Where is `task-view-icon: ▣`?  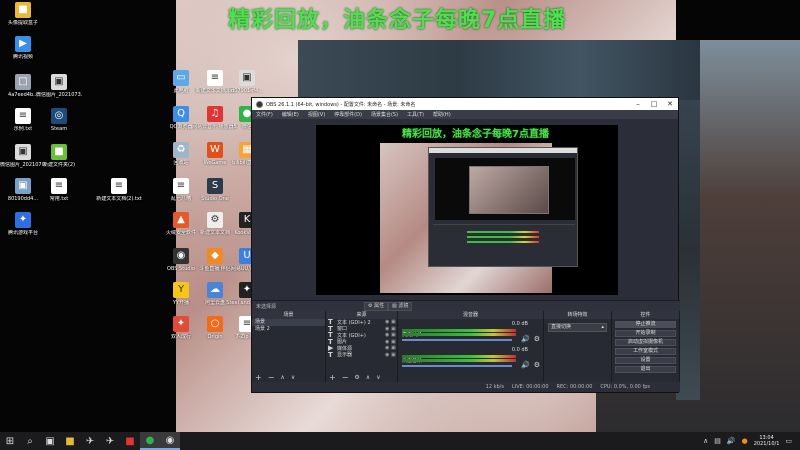 task-view-icon: ▣ is located at coordinates (50, 441).